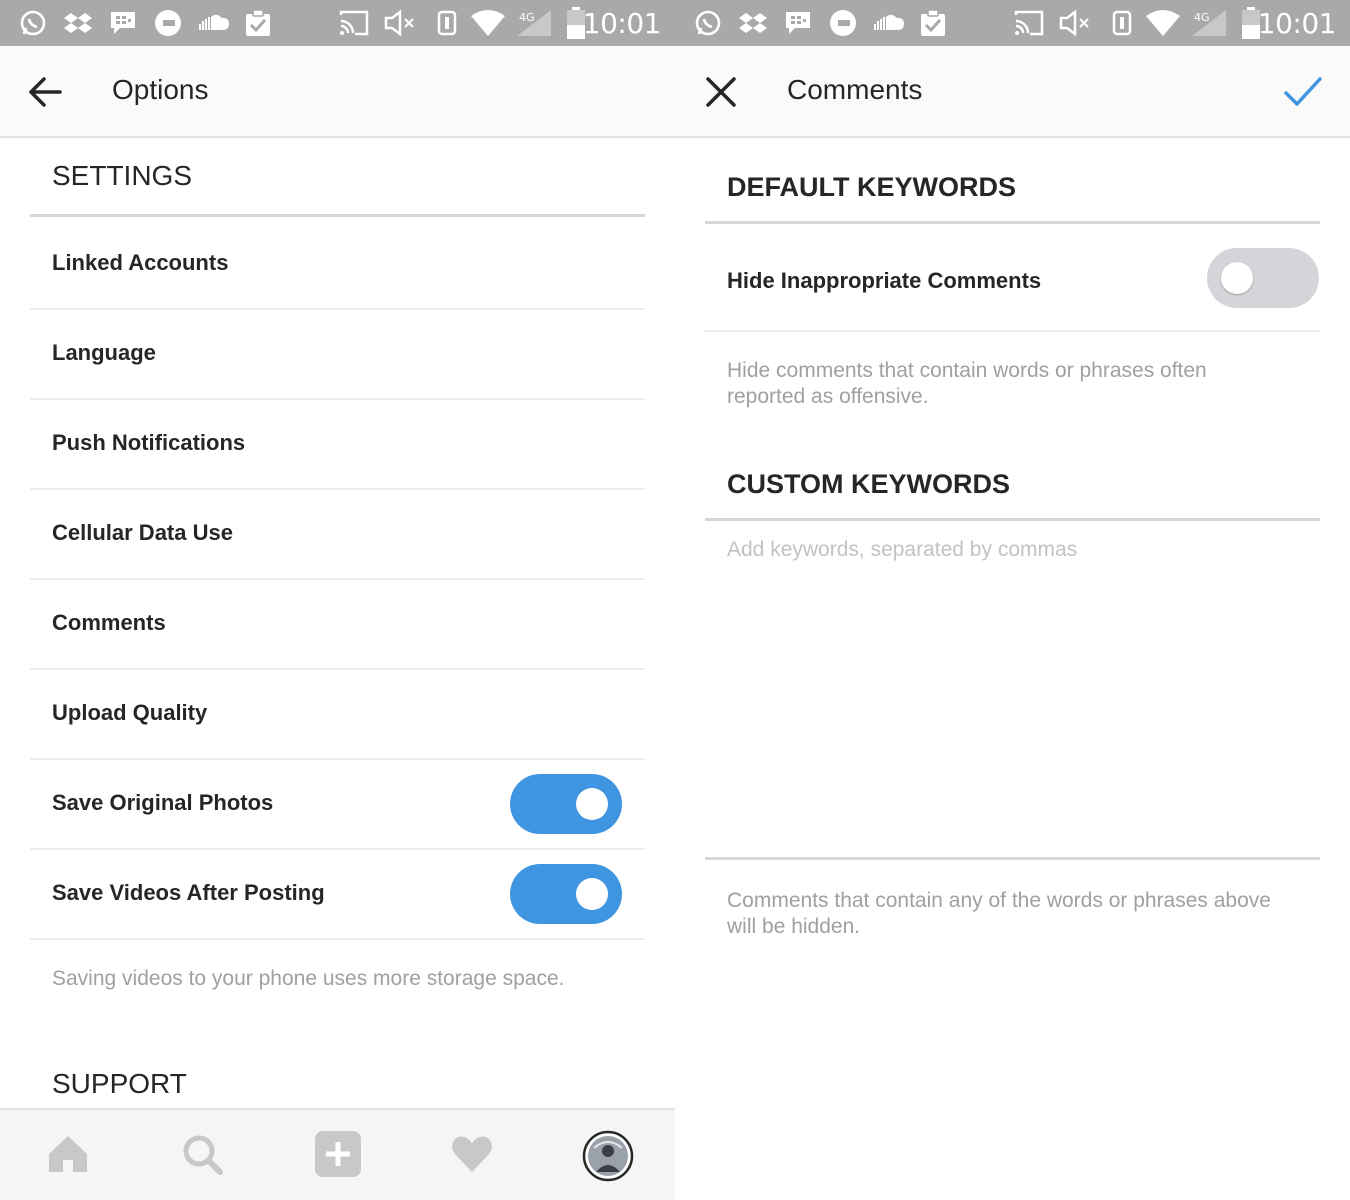  I want to click on settings-item-linked-accounts: Linked Accounts, so click(337, 263).